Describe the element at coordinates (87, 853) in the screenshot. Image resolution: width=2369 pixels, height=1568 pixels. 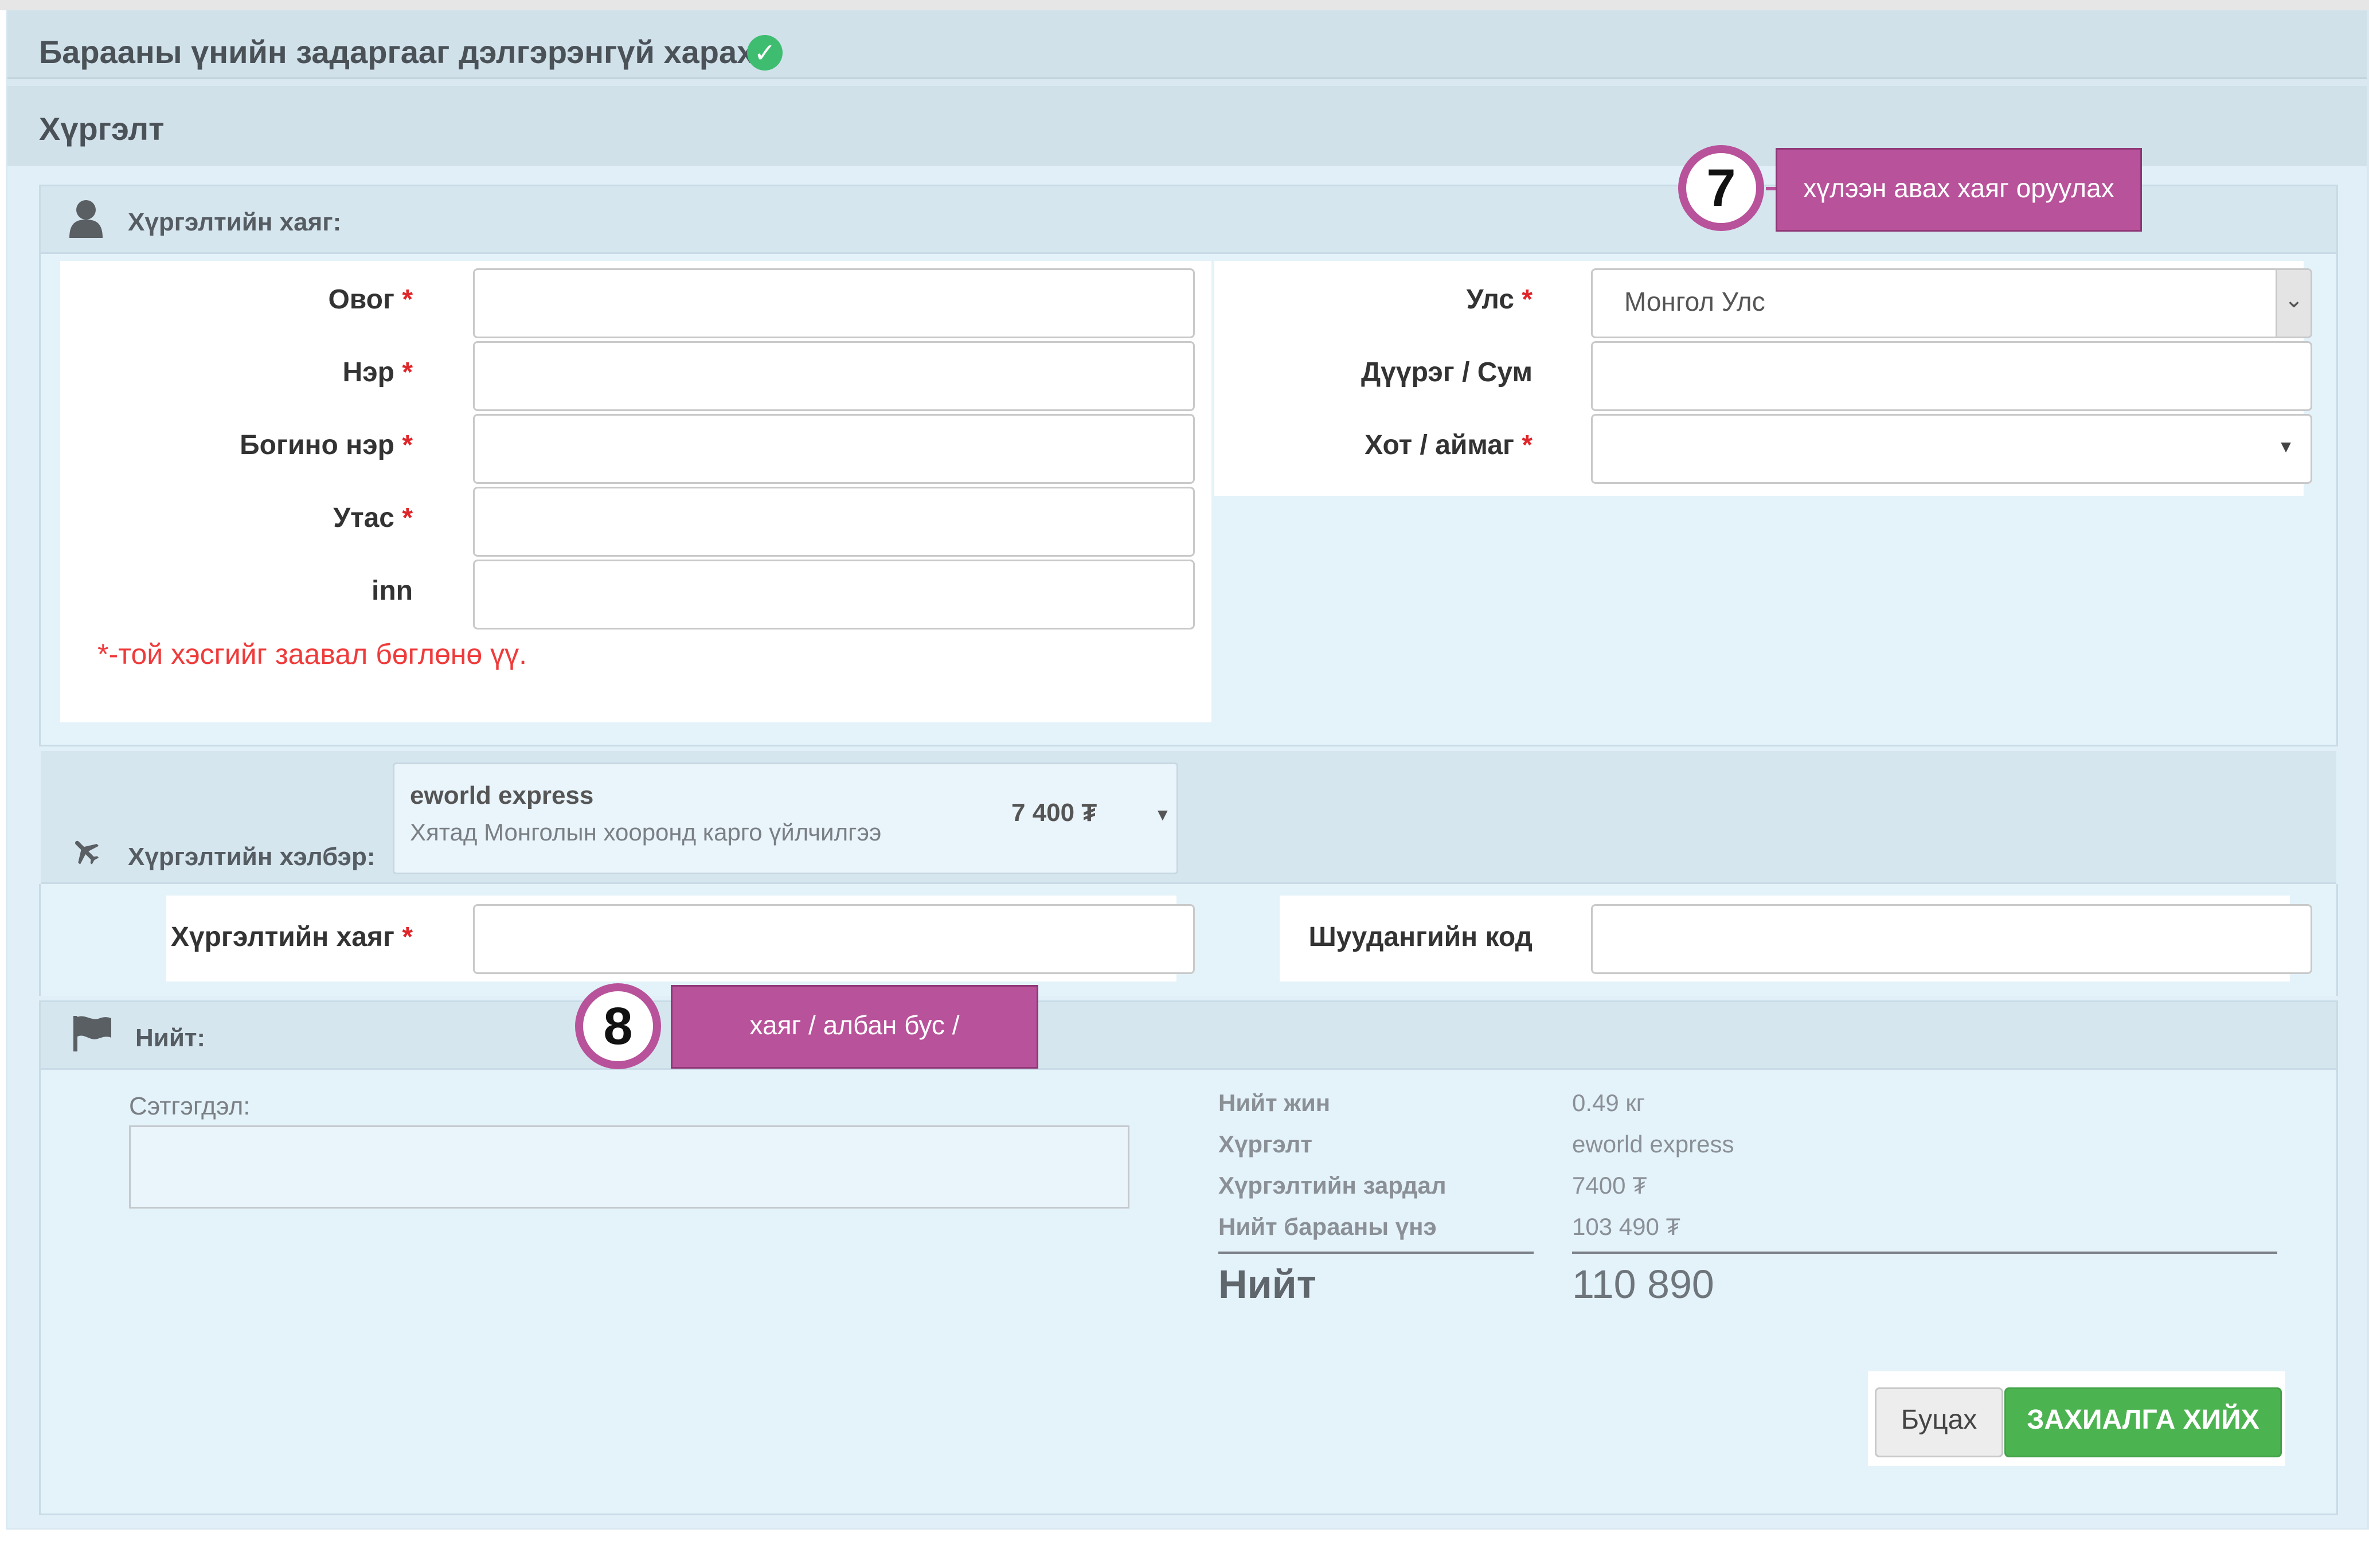
I see `plane-icon` at that location.